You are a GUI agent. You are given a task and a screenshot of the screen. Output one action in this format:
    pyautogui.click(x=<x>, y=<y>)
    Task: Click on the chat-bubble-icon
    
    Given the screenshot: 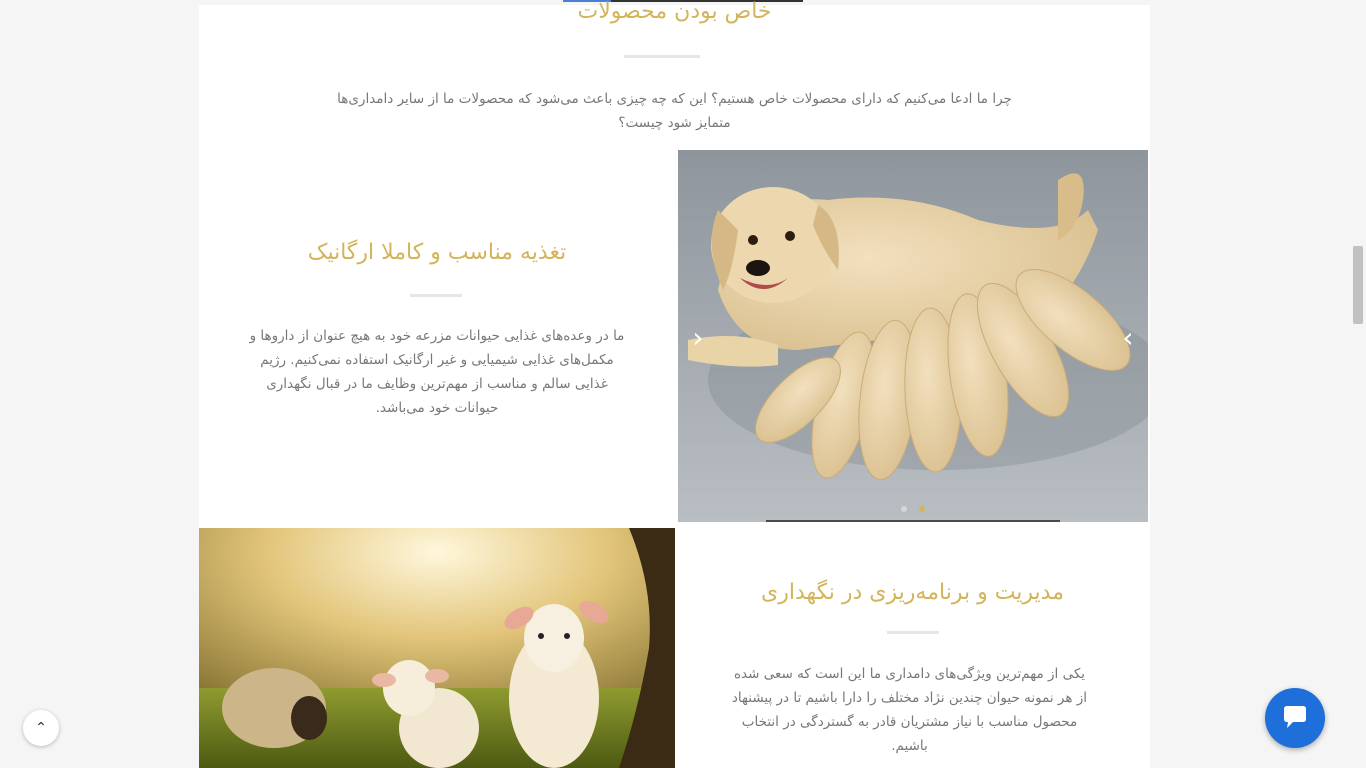 What is the action you would take?
    pyautogui.click(x=1295, y=717)
    